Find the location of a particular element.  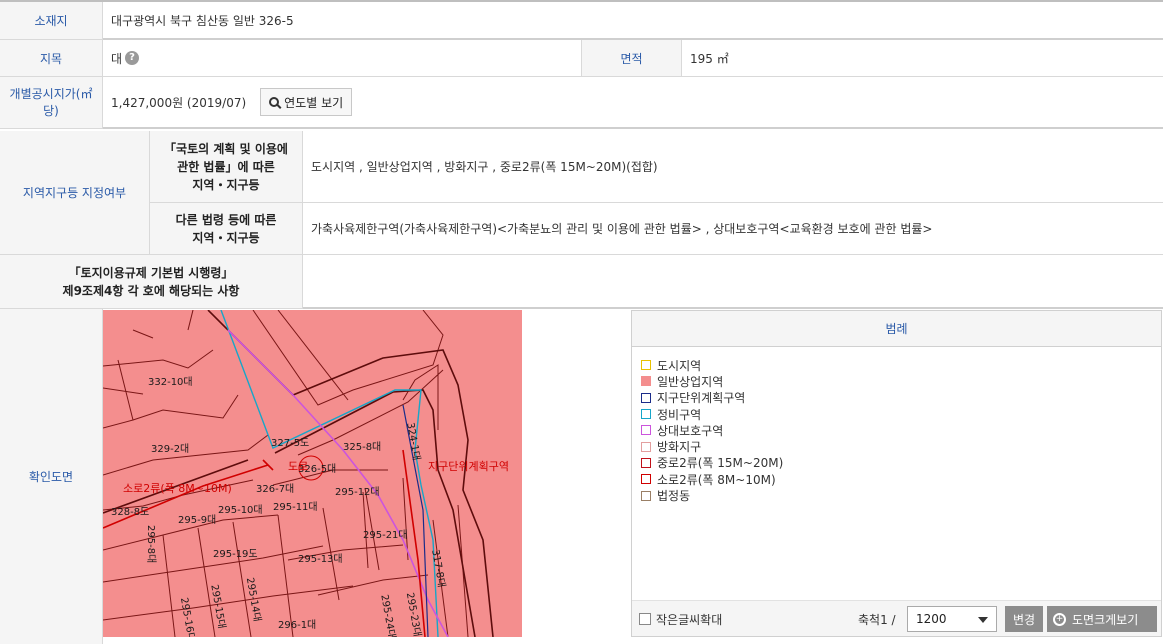

svg-text: 295-19도 is located at coordinates (235, 554).